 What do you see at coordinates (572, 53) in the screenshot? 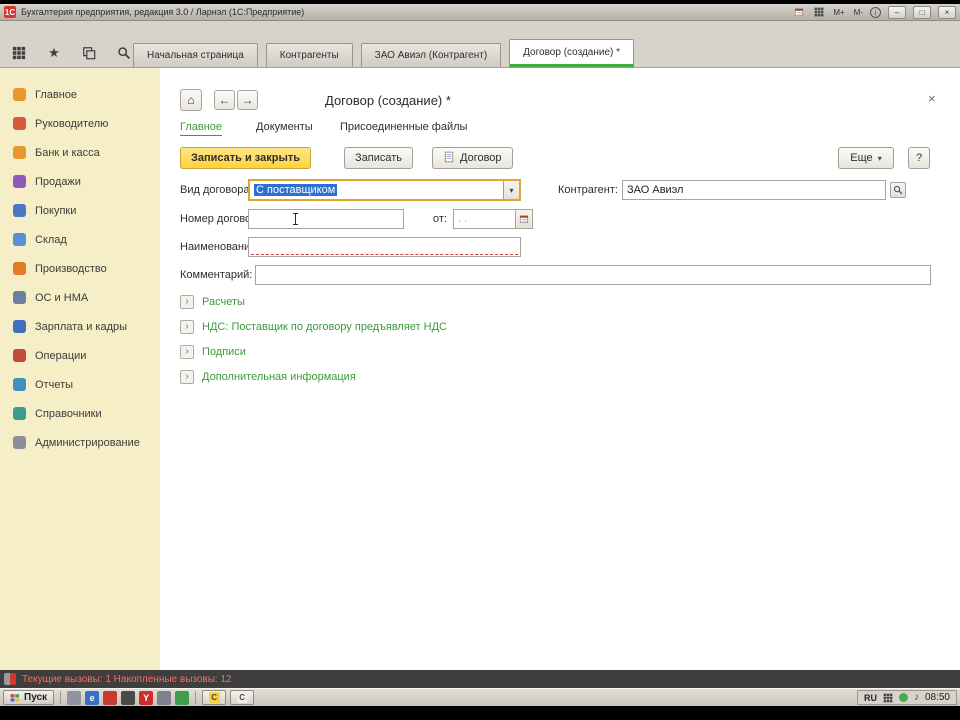
I see `tab-dogovor-sozdanie: Договор (создание) *` at bounding box center [572, 53].